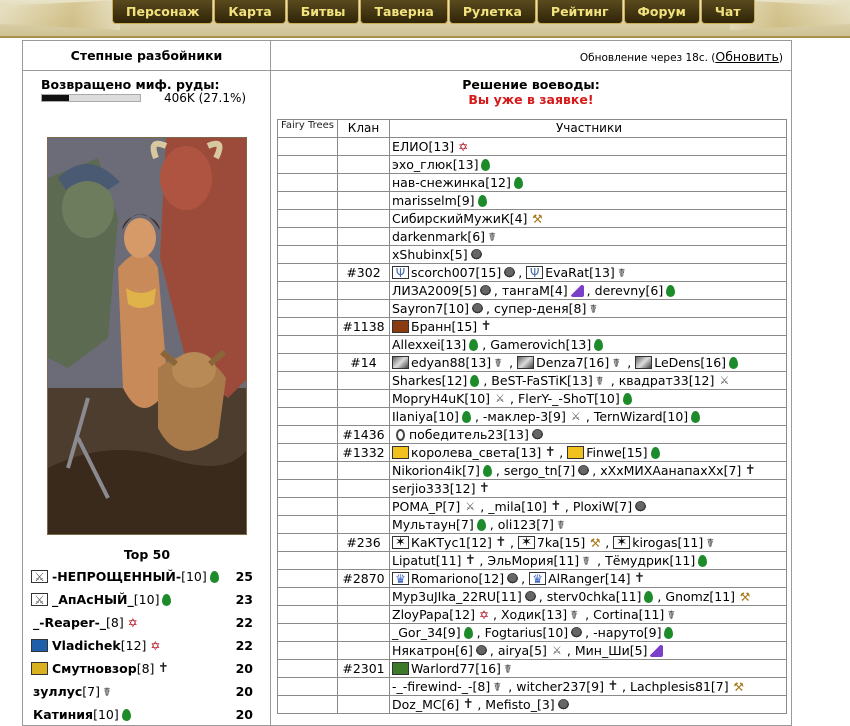 The height and width of the screenshot is (726, 850). I want to click on participant-name: edyan88[13], so click(451, 362).